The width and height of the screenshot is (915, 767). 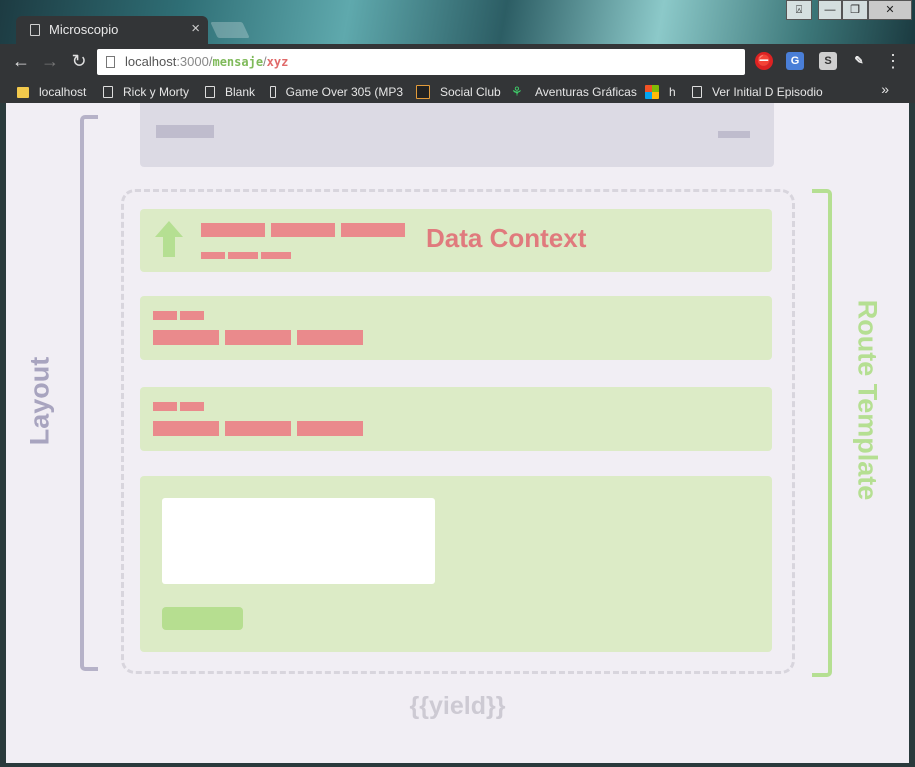 What do you see at coordinates (867, 400) in the screenshot?
I see `route-template-label: Route Template` at bounding box center [867, 400].